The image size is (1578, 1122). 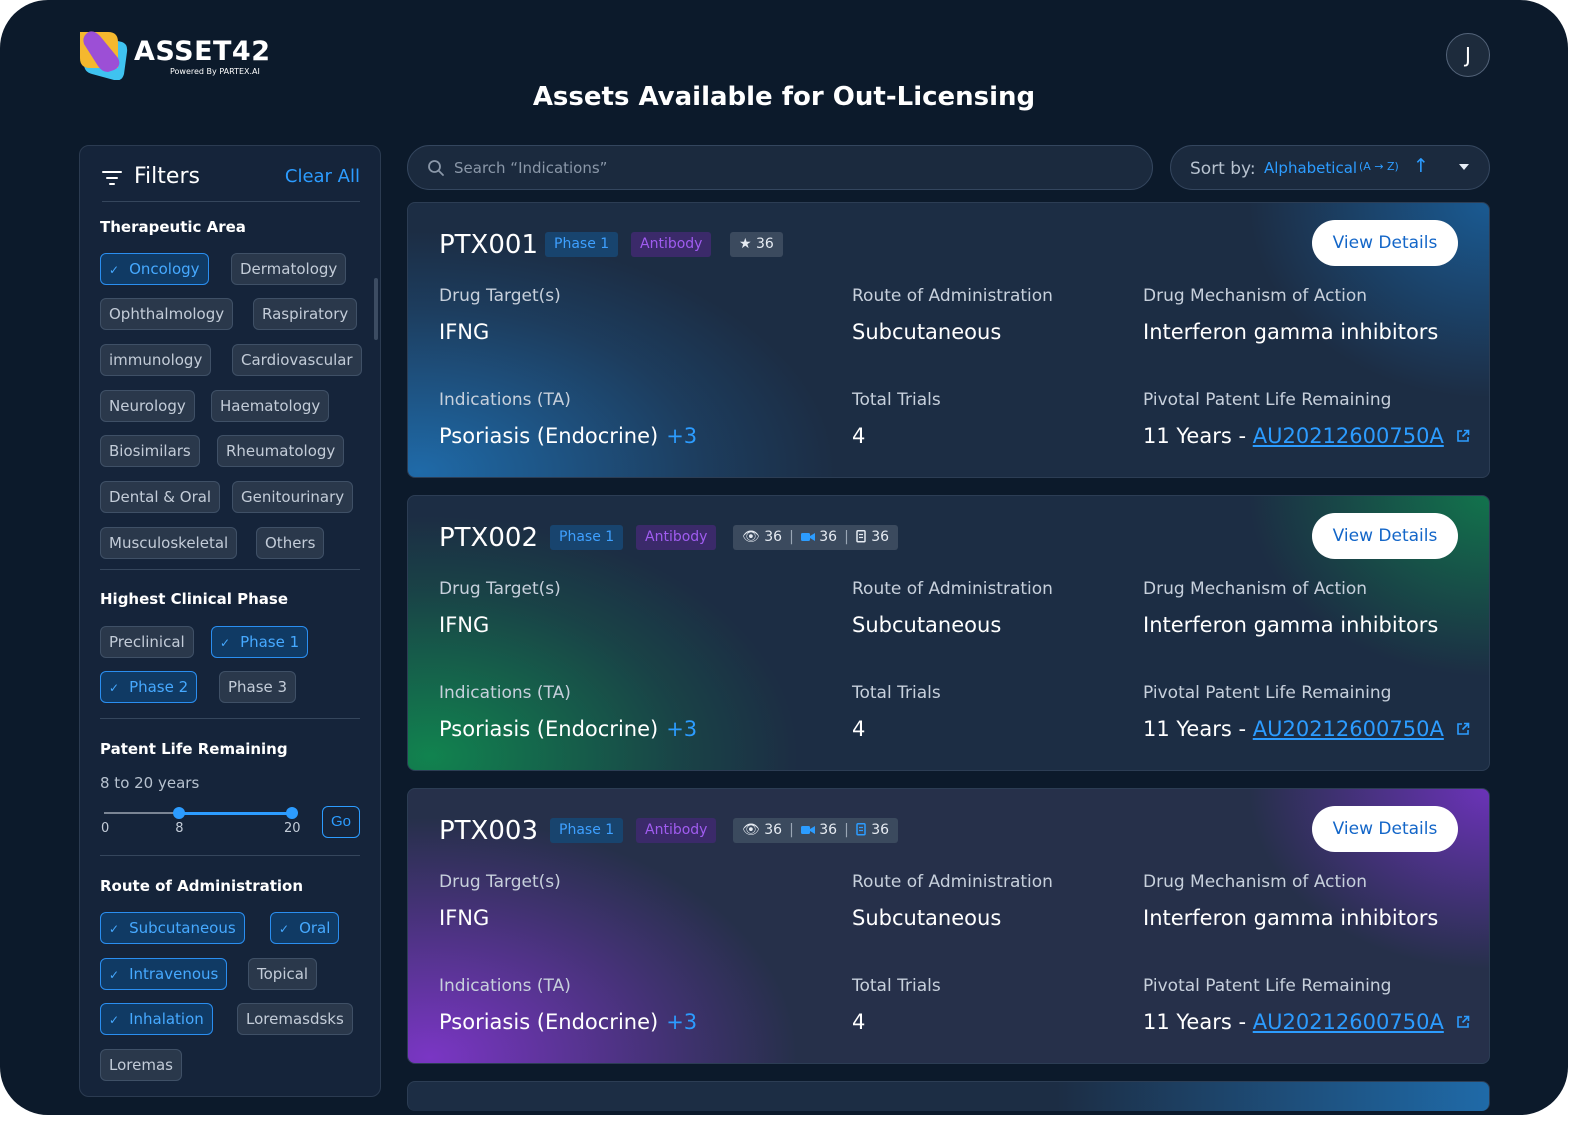 What do you see at coordinates (258, 687) in the screenshot?
I see `chip-phase-3: Phase 3` at bounding box center [258, 687].